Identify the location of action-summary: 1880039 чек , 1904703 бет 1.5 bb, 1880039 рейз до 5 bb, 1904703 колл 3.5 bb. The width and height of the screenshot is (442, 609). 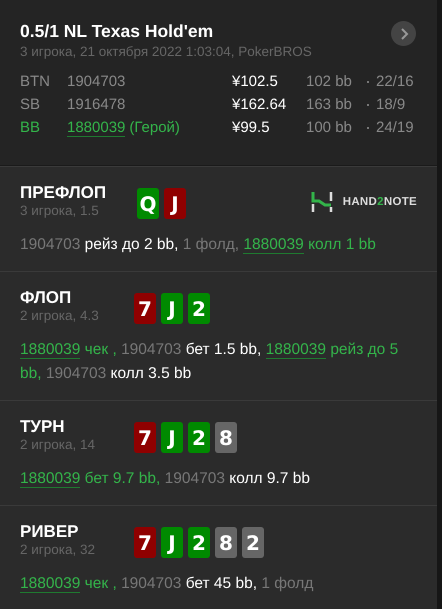
(210, 362).